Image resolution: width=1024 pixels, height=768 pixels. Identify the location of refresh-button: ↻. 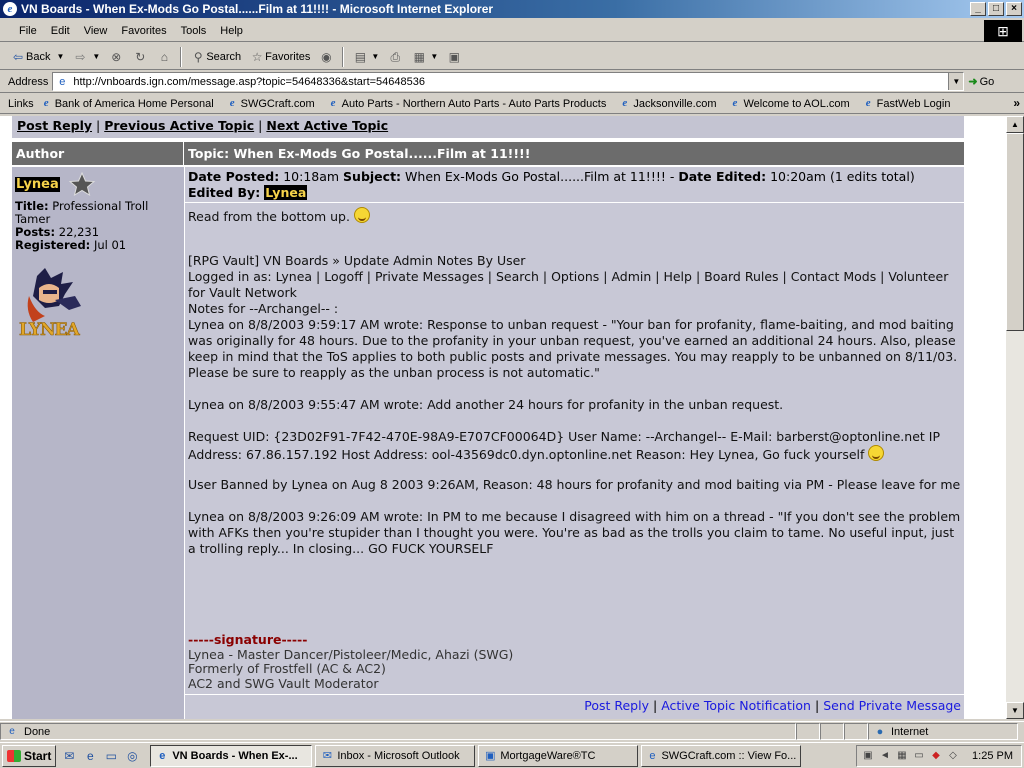
(140, 57).